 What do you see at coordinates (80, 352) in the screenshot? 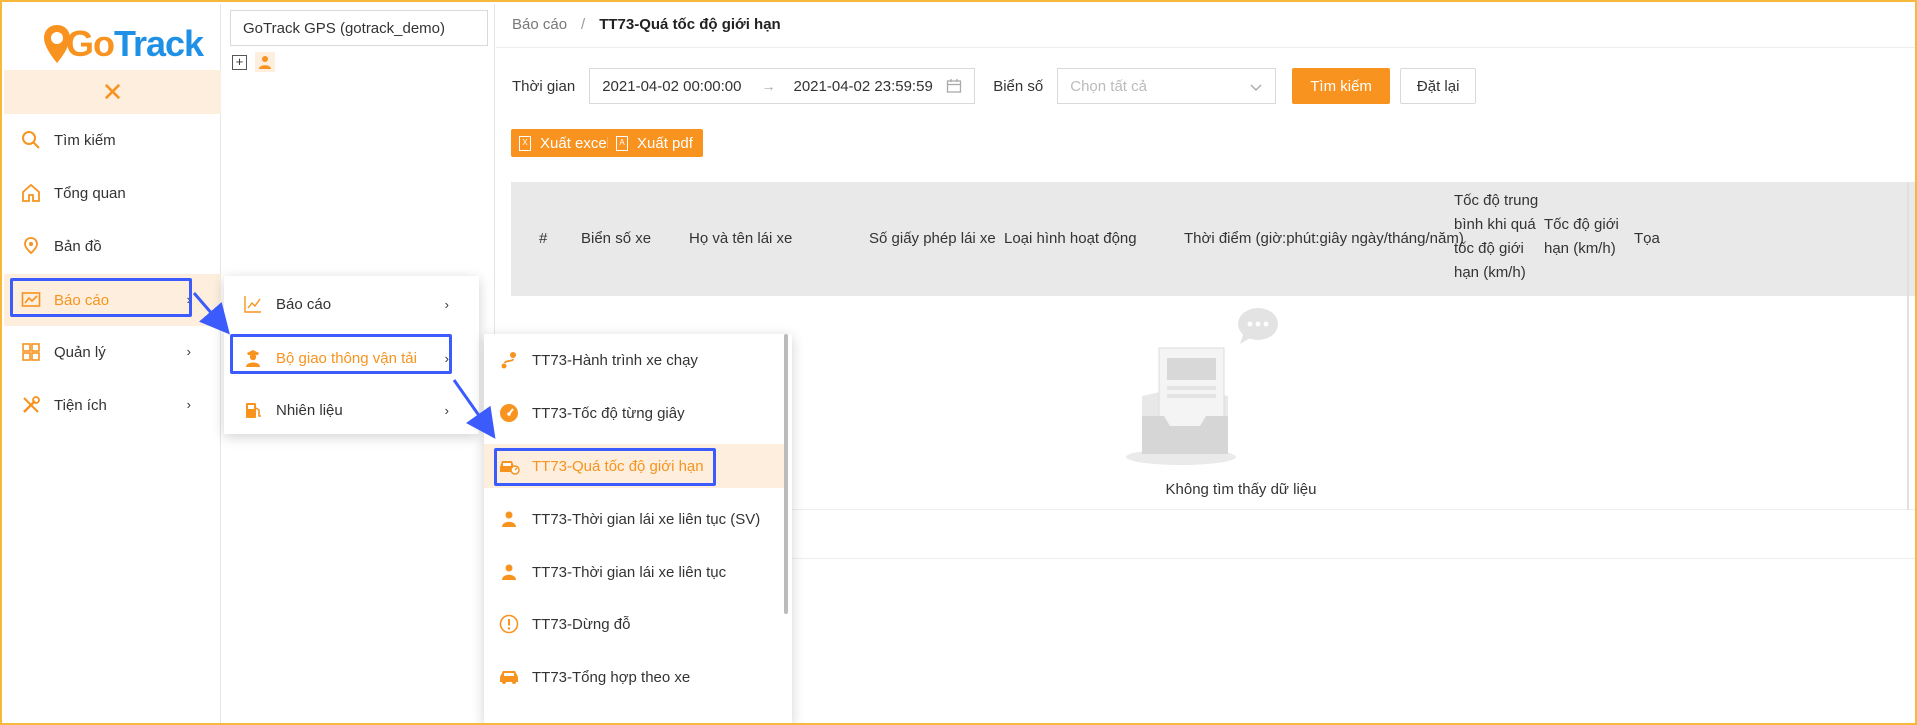
I see `sidebar-item-label: Quản lý` at bounding box center [80, 352].